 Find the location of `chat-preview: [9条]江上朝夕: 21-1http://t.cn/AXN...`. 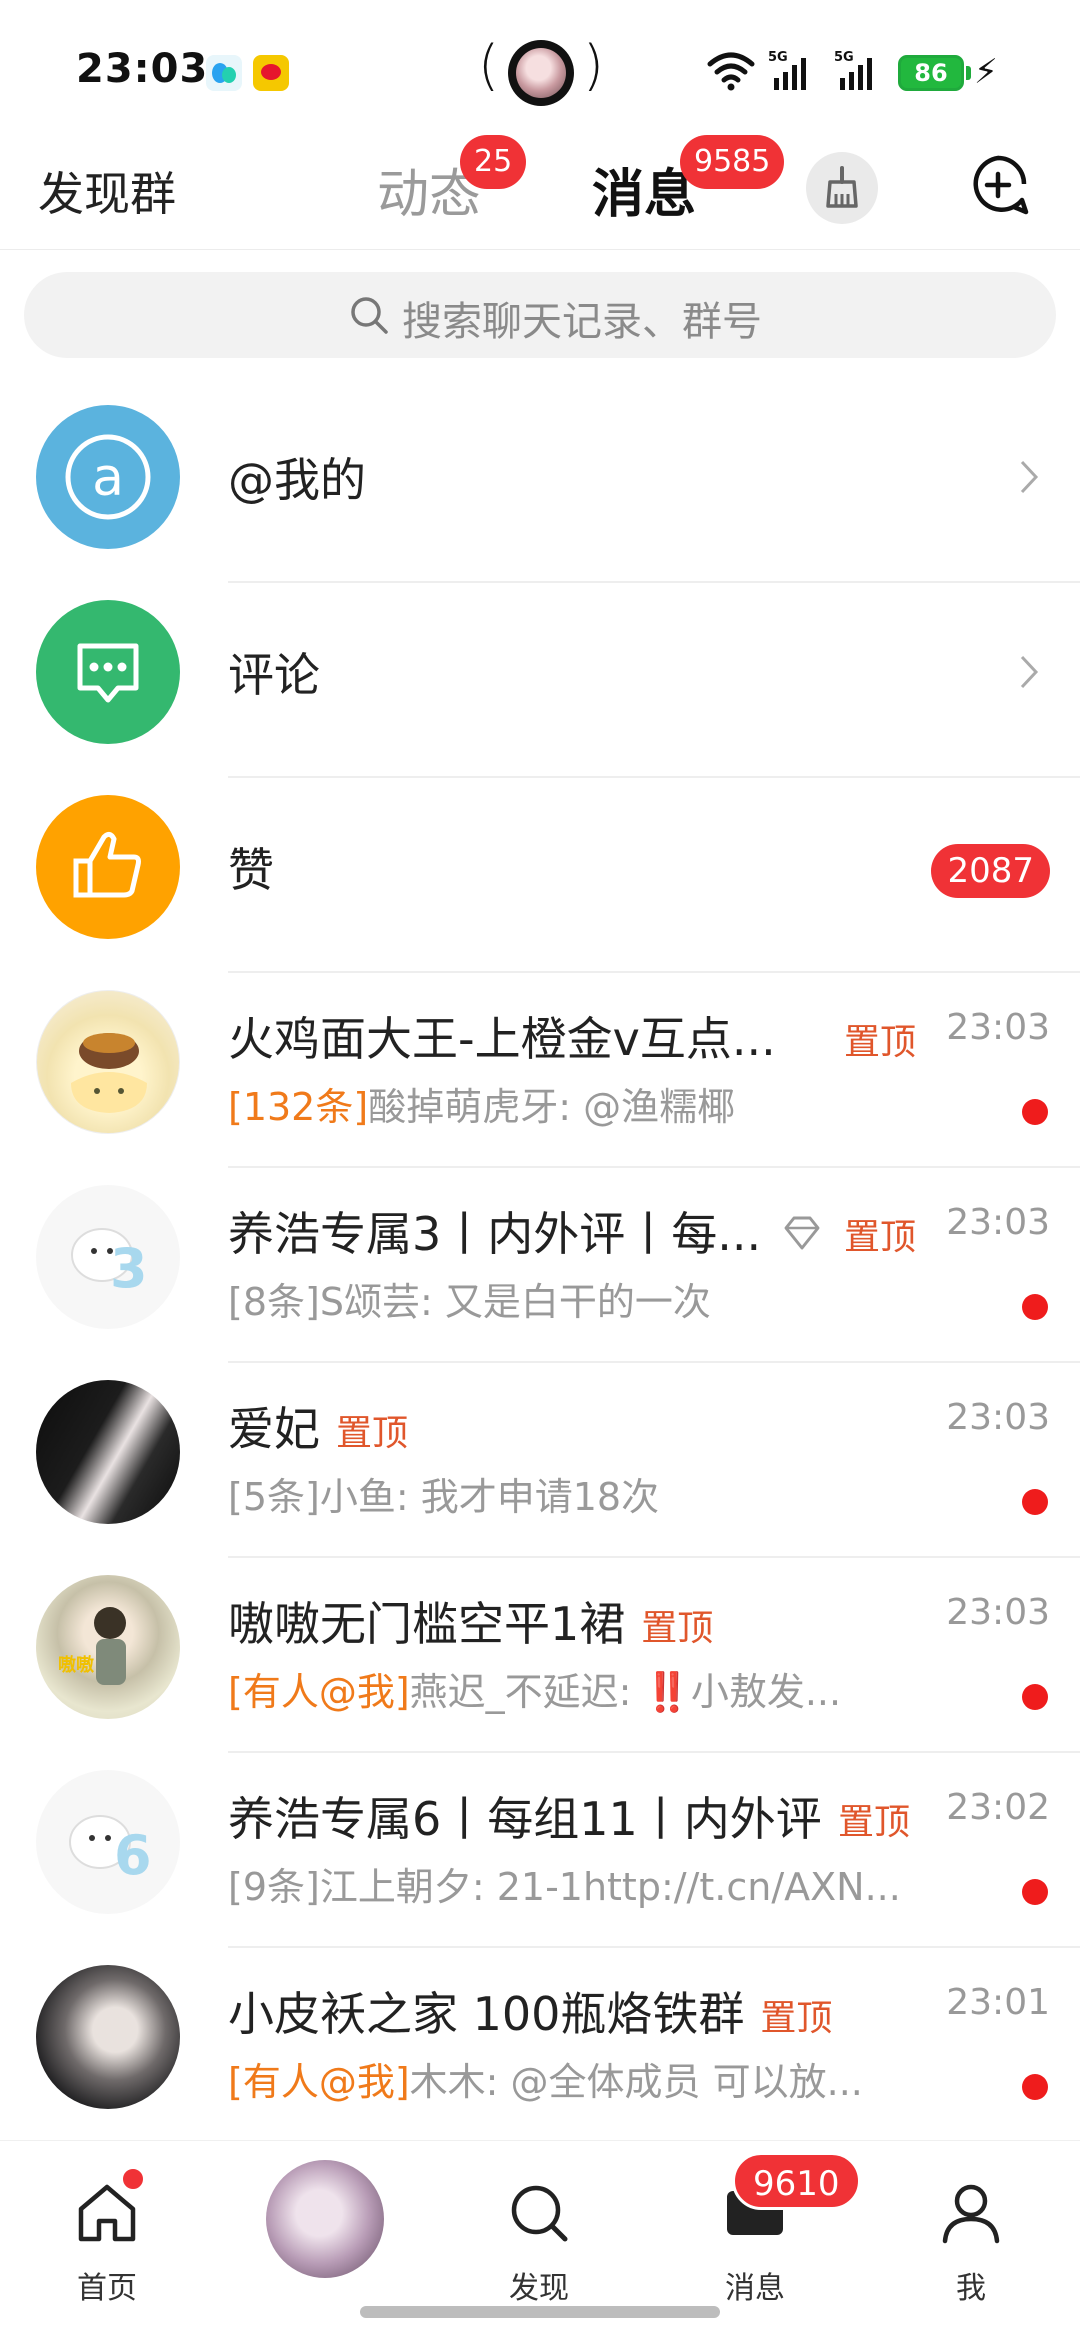

chat-preview: [9条]江上朝夕: 21-1http://t.cn/AXN... is located at coordinates (564, 1883).